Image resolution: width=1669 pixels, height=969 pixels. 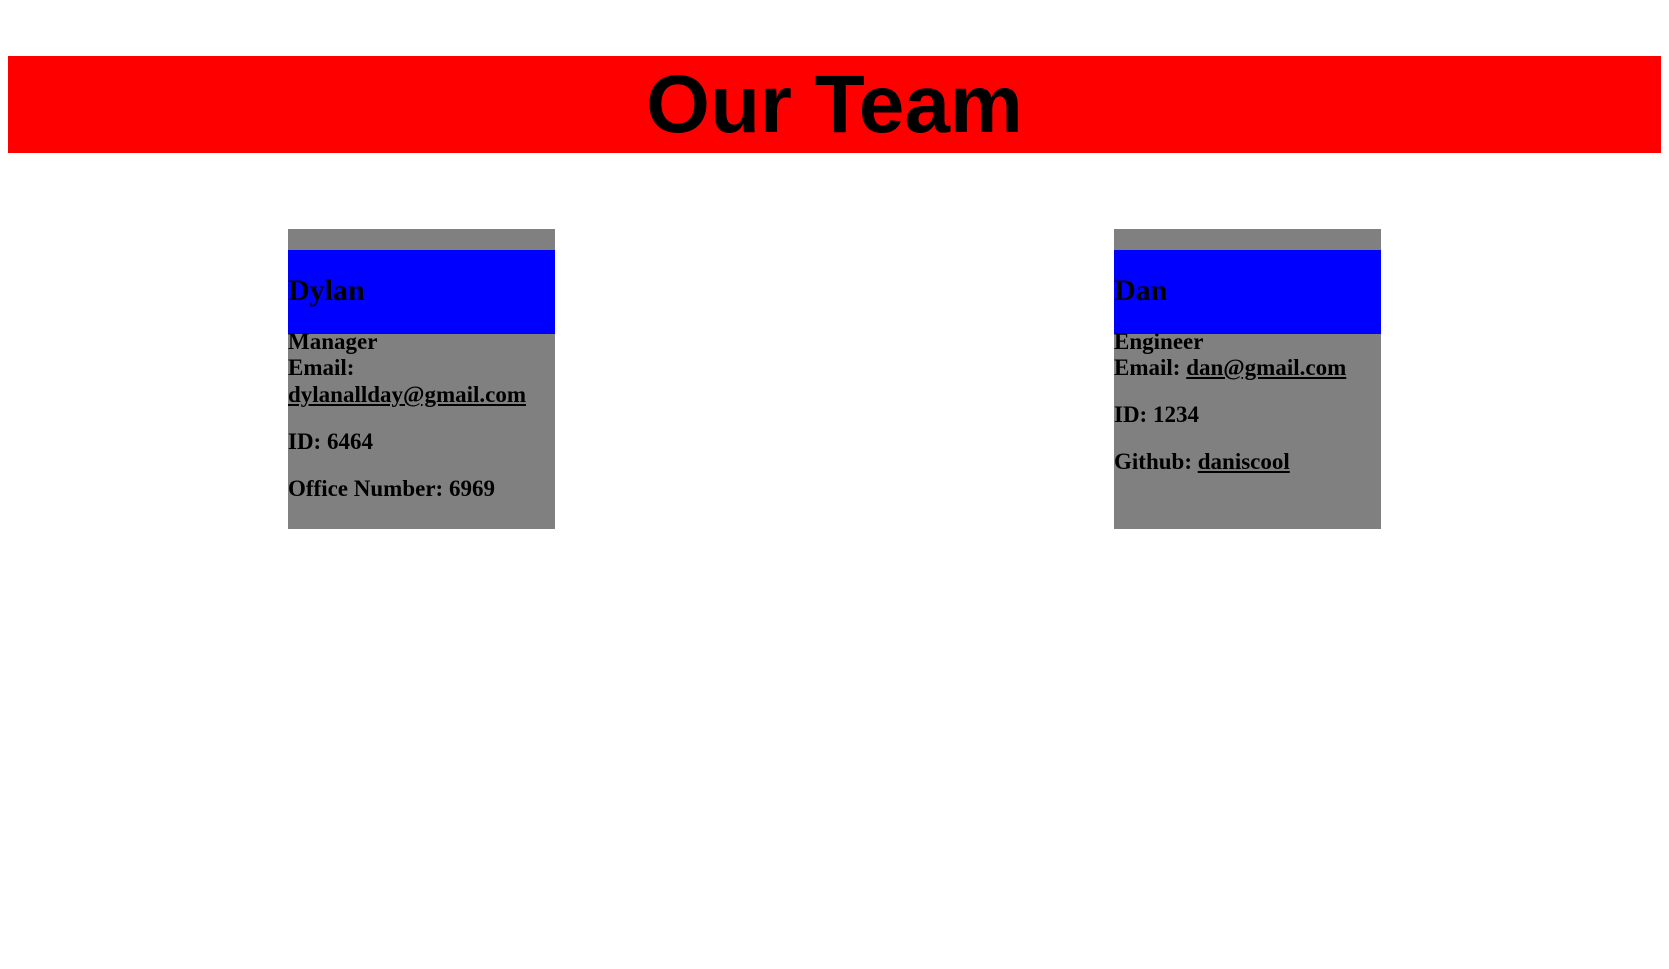 I want to click on employee-name: Dan, so click(x=1141, y=290).